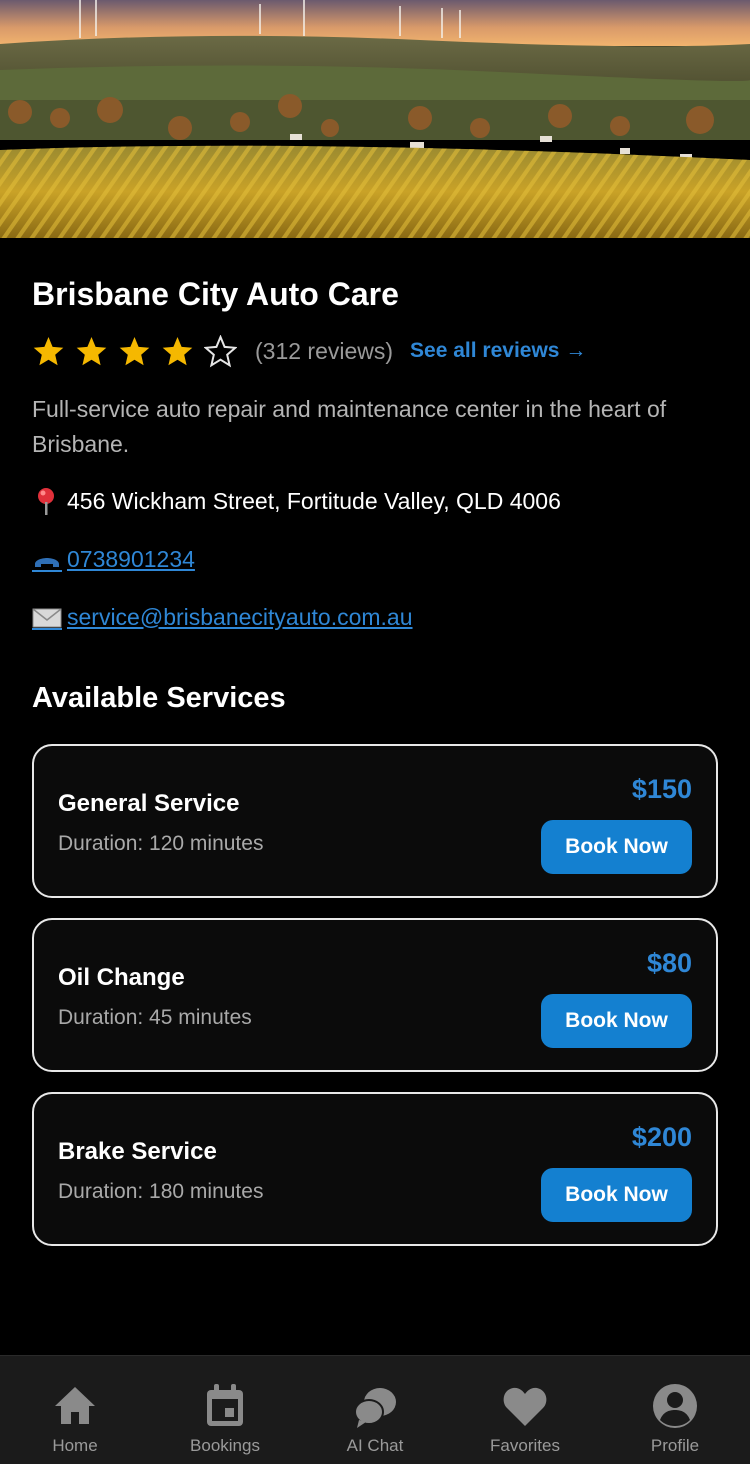 This screenshot has width=750, height=1464. Describe the element at coordinates (675, 1445) in the screenshot. I see `tab-label: Profile` at that location.